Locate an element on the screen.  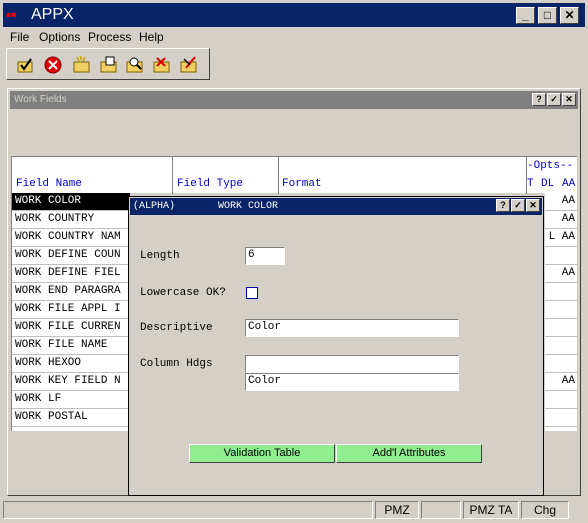
options-column: AA AA L AA AA AA is located at coordinates (561, 312).